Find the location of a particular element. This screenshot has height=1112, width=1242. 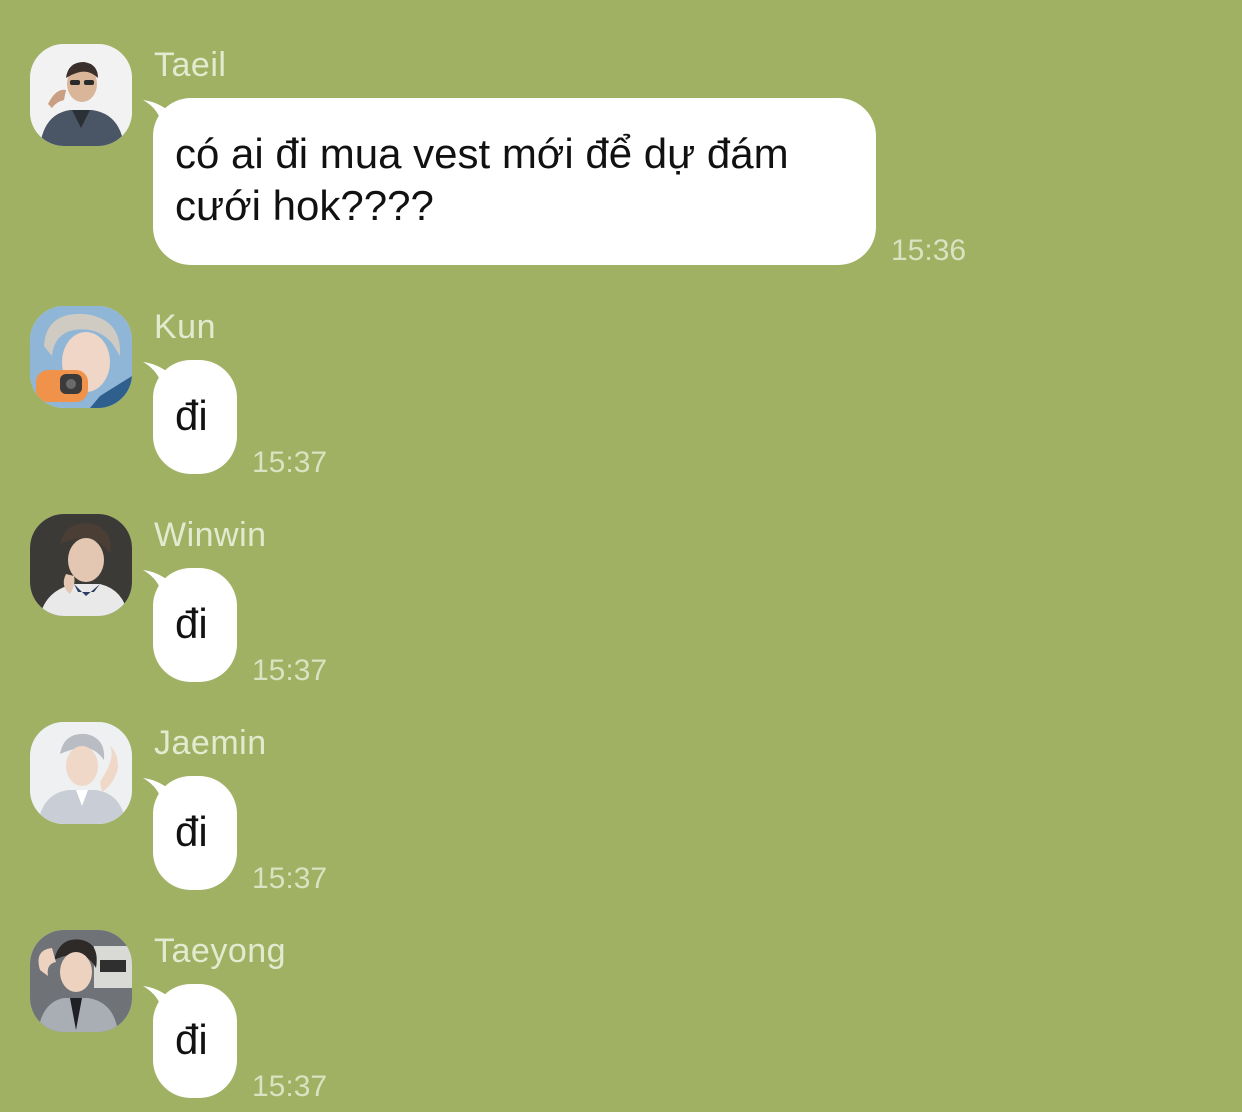

sender-name: Winwin is located at coordinates (210, 535).